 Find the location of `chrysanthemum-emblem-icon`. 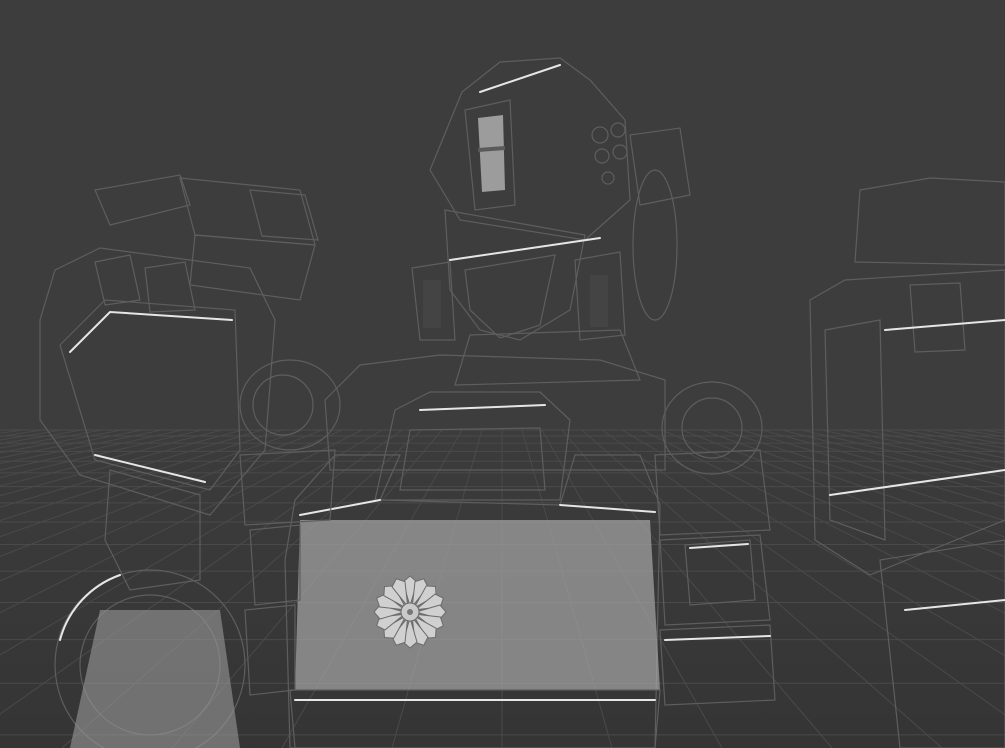

chrysanthemum-emblem-icon is located at coordinates (410, 612).